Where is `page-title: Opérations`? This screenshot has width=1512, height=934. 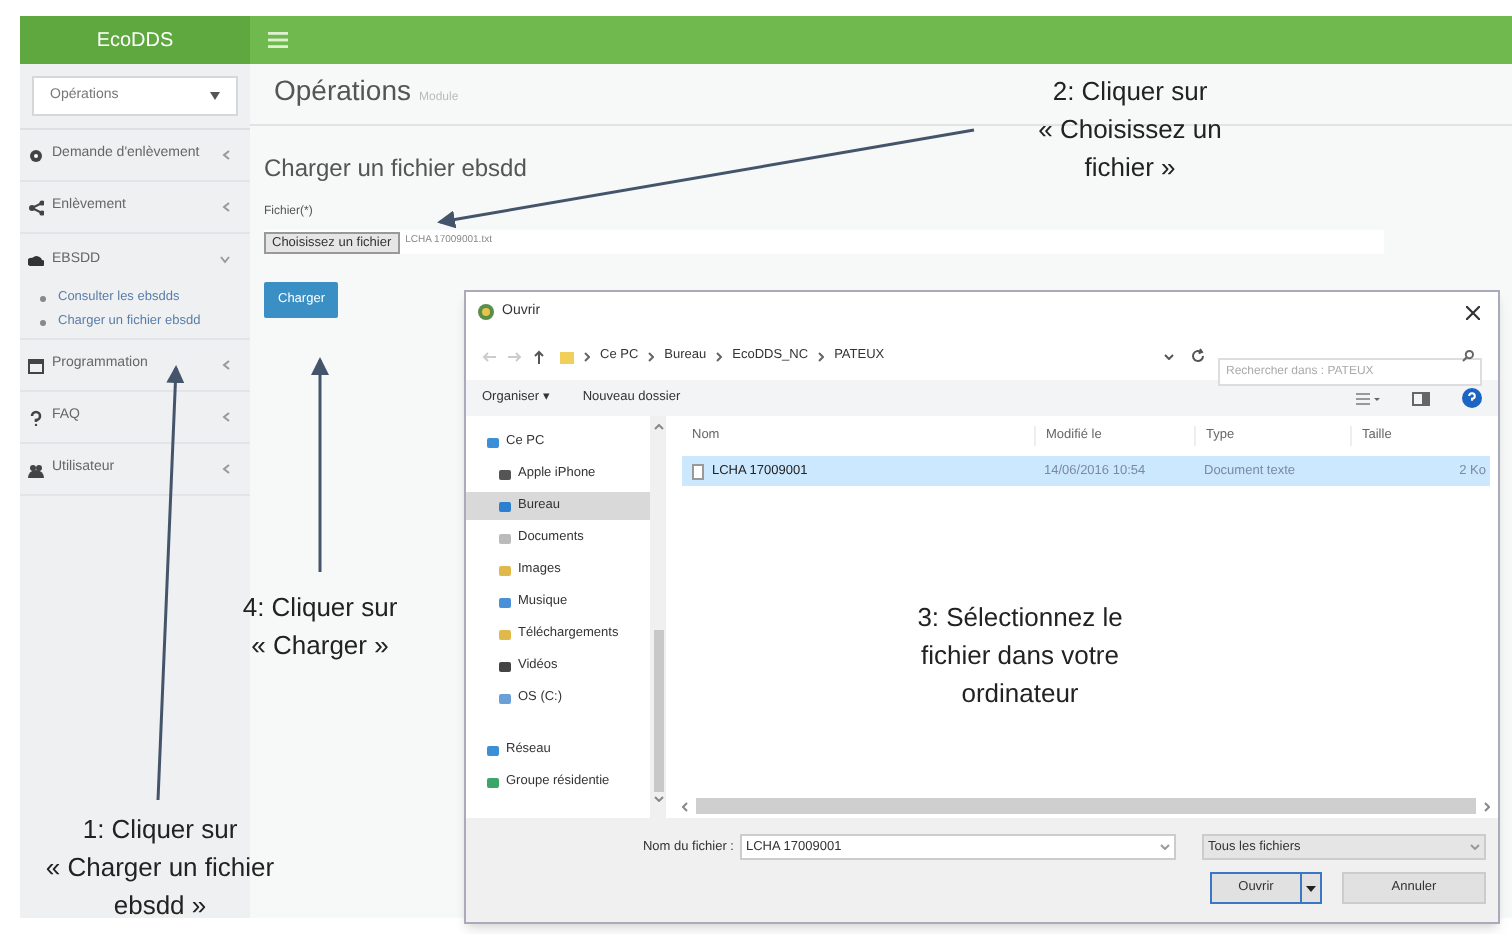 page-title: Opérations is located at coordinates (342, 91).